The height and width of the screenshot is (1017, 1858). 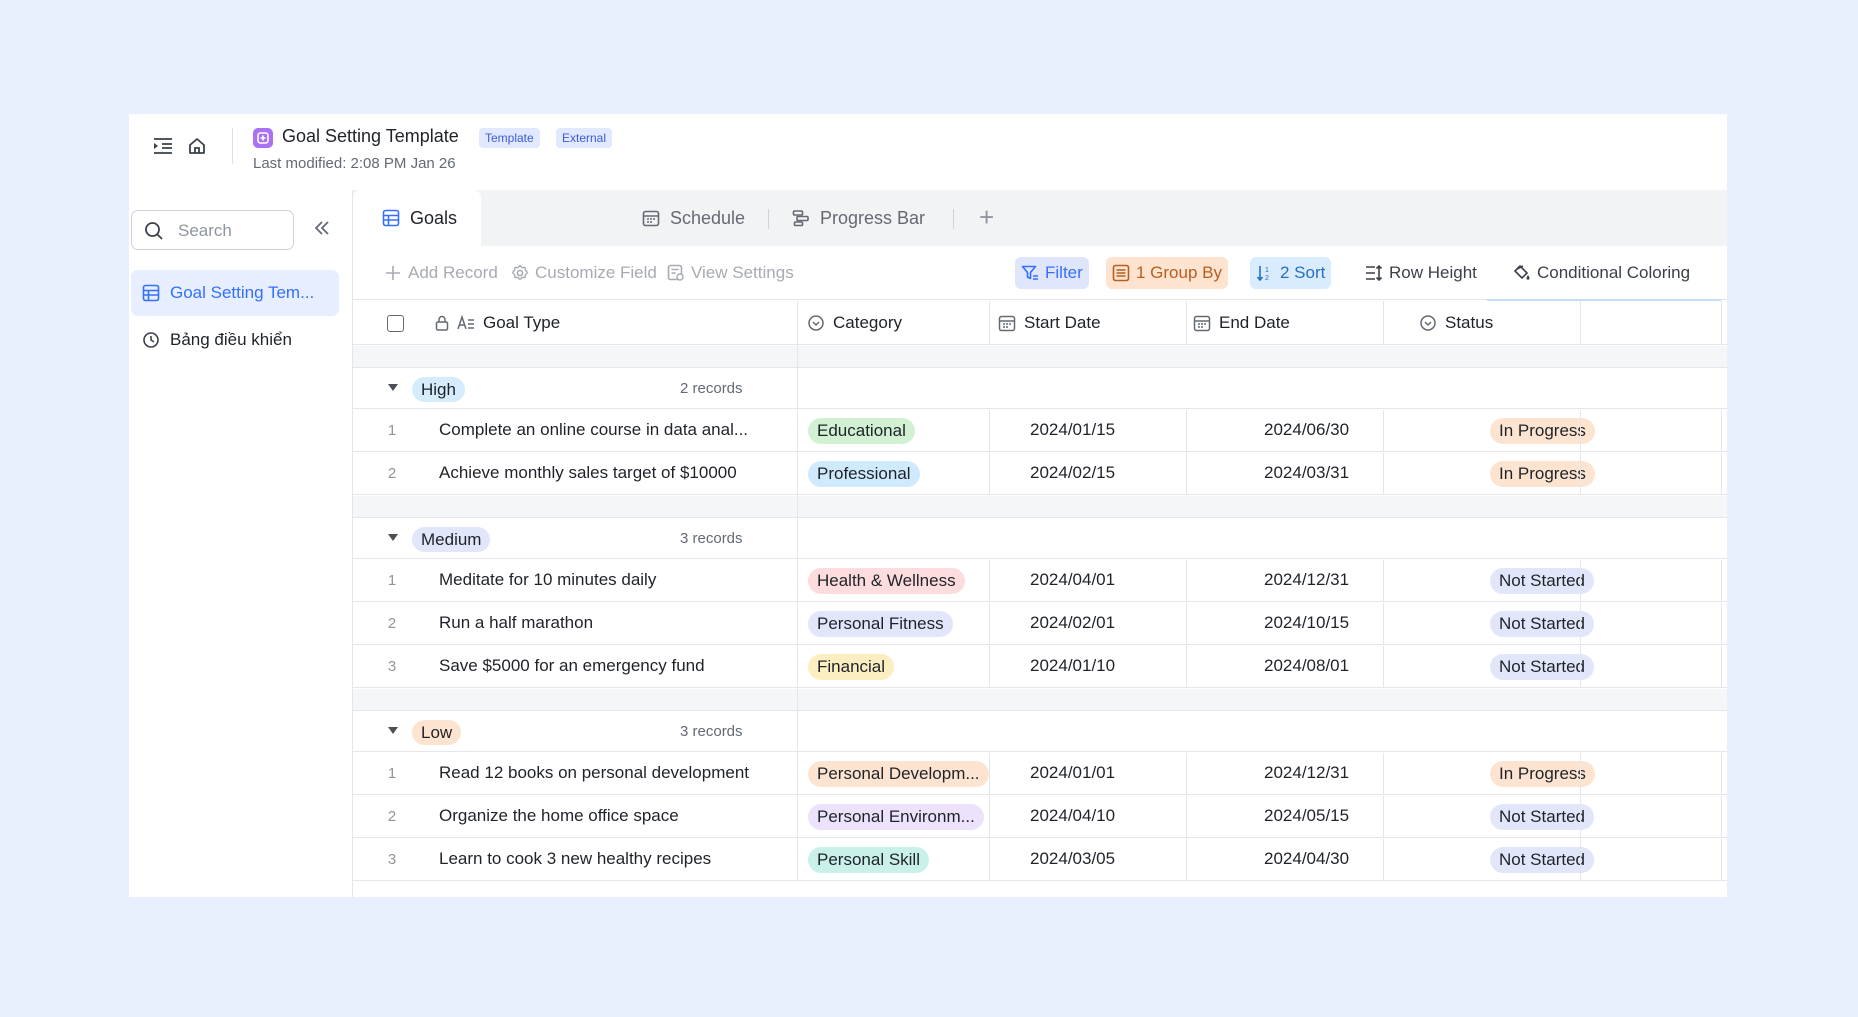 What do you see at coordinates (1306, 816) in the screenshot?
I see `end-date-cell: 2024/05/15` at bounding box center [1306, 816].